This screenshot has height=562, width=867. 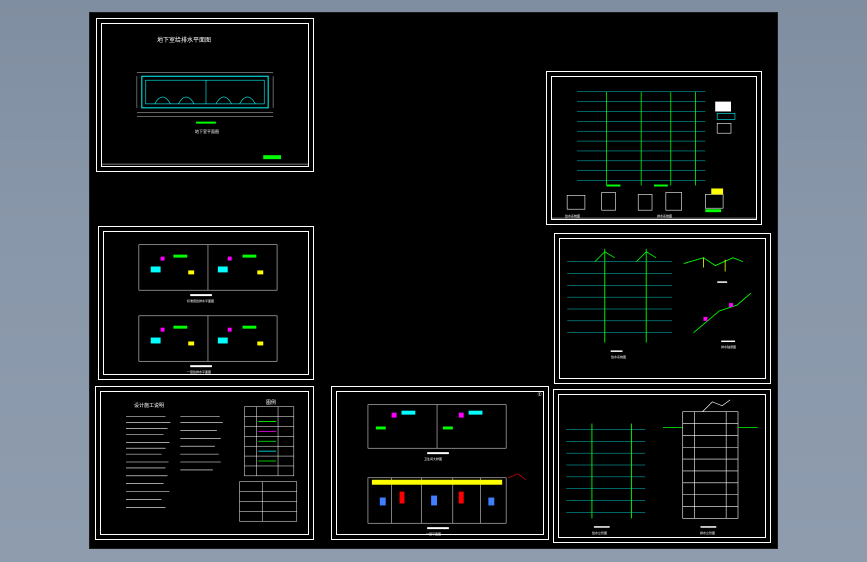 What do you see at coordinates (207, 131) in the screenshot?
I see `sheet-caption: 地下室平面图` at bounding box center [207, 131].